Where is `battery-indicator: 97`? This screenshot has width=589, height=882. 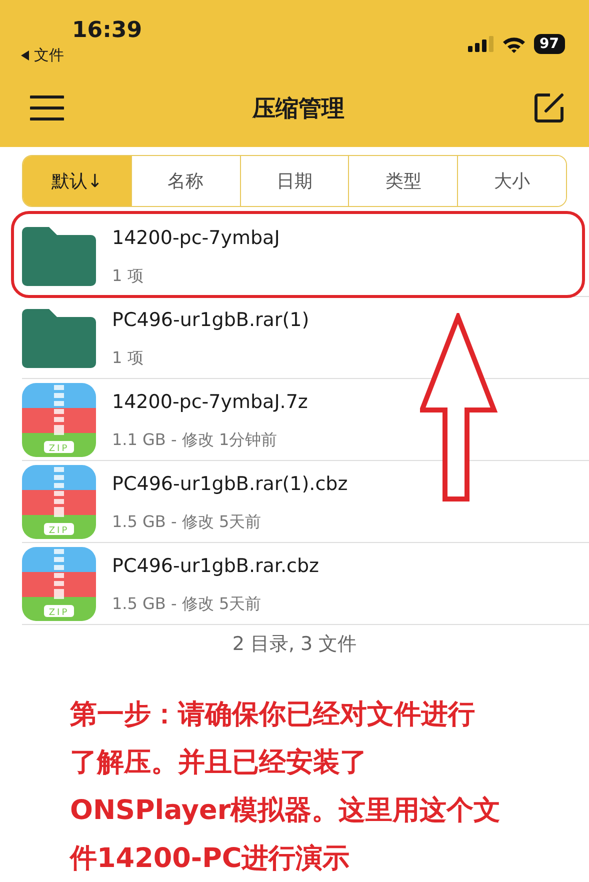
battery-indicator: 97 is located at coordinates (549, 44).